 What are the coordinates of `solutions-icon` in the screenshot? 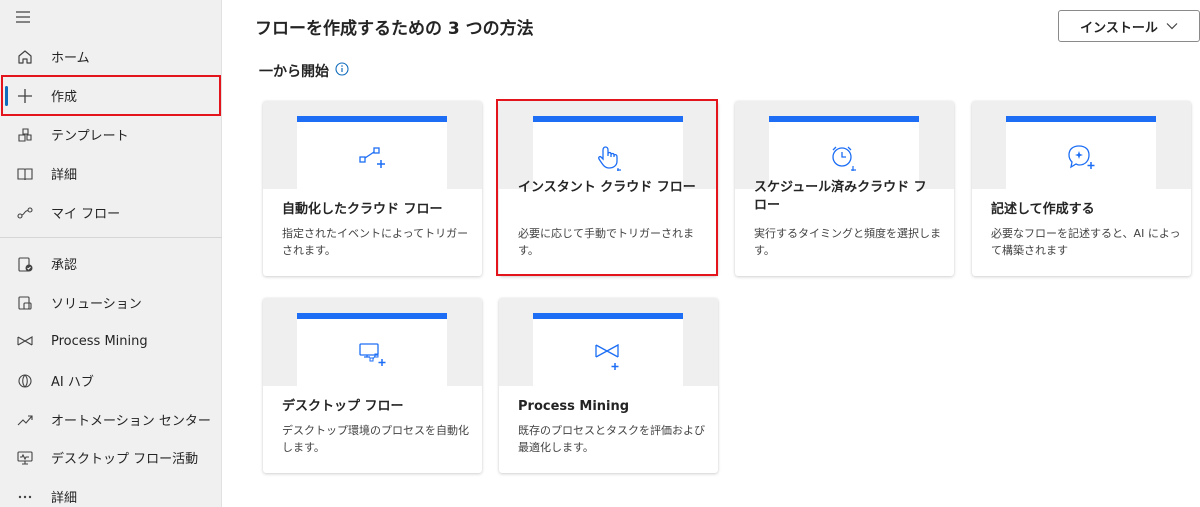 It's located at (25, 303).